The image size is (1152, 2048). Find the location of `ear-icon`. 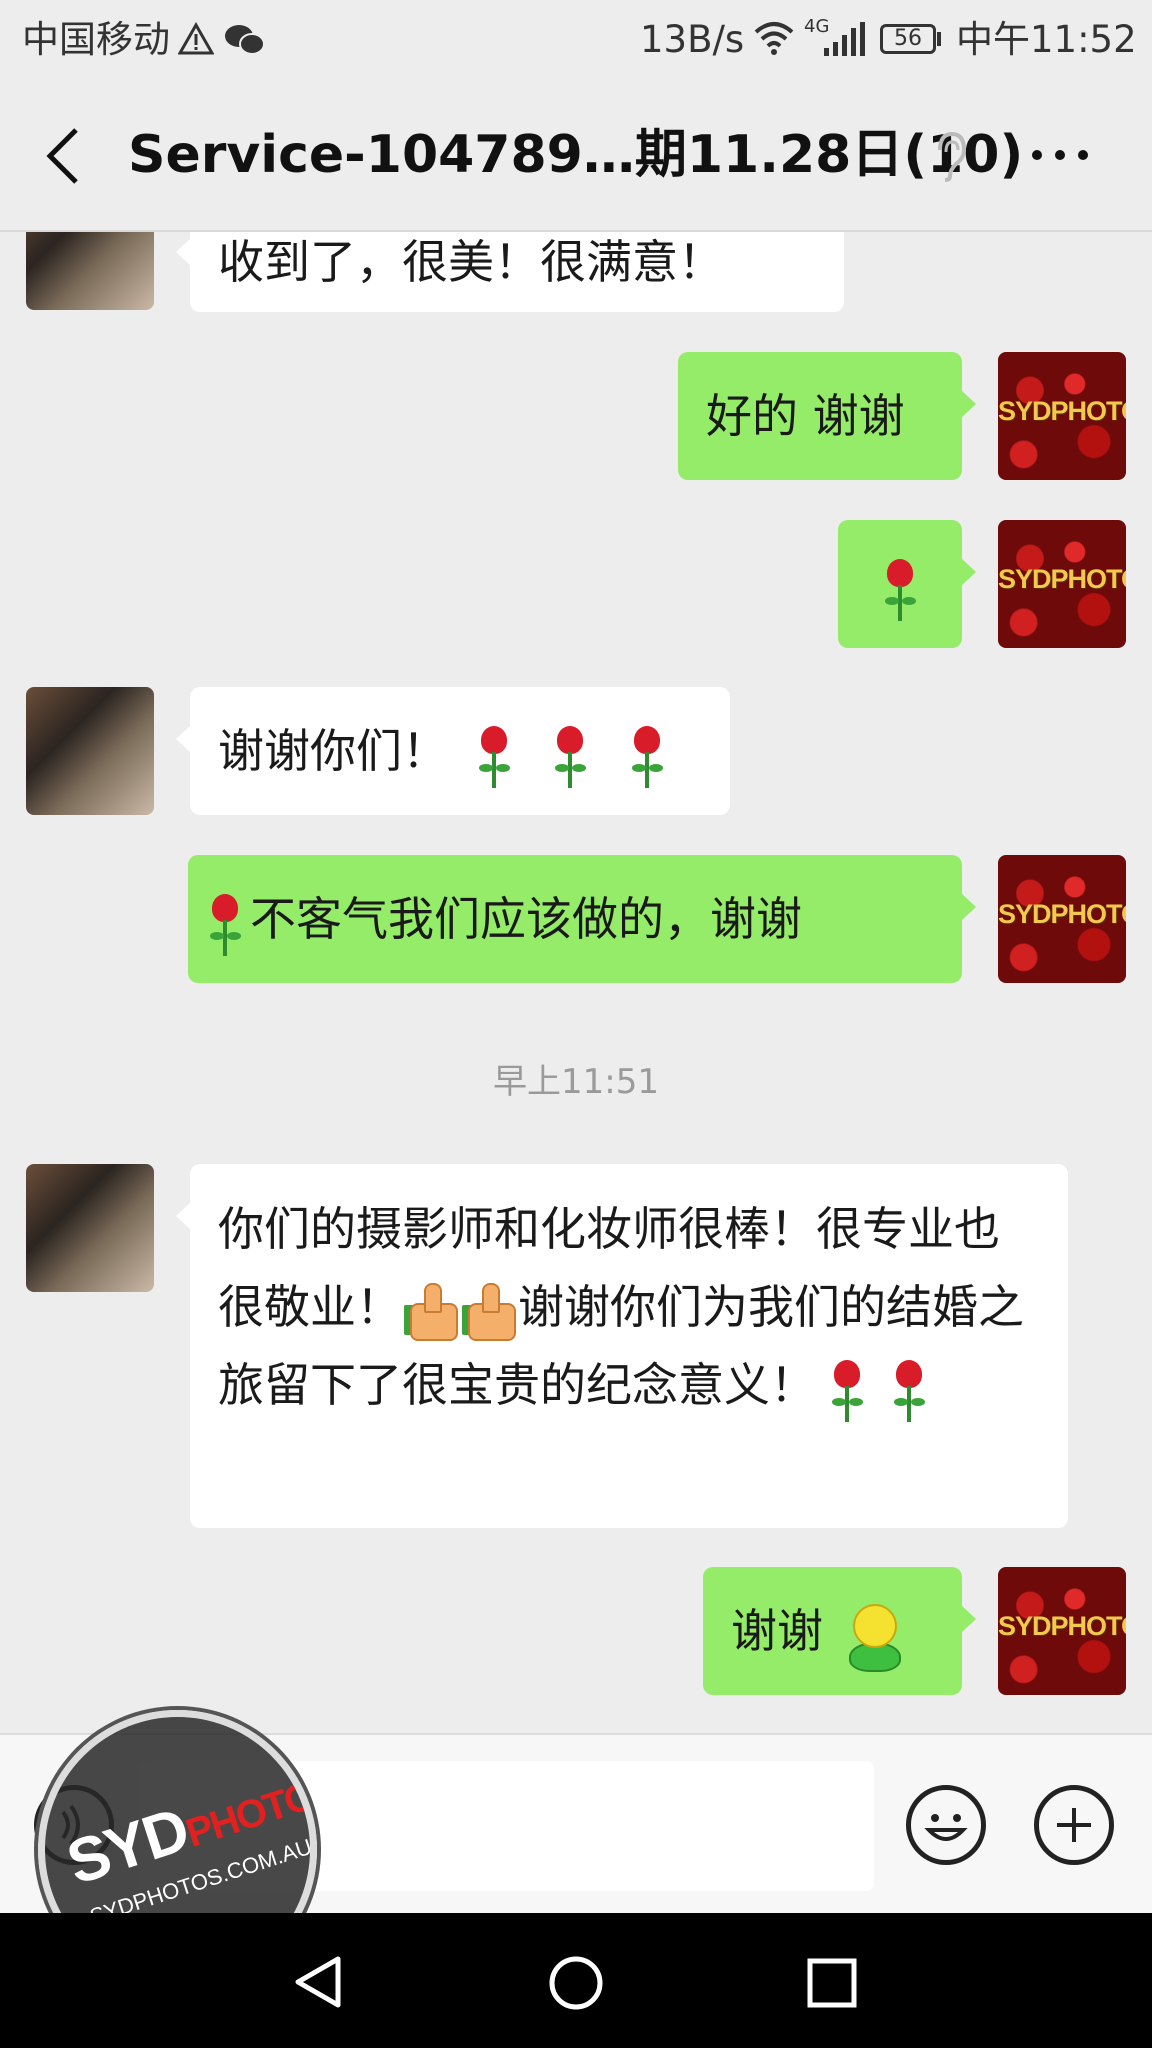

ear-icon is located at coordinates (950, 156).